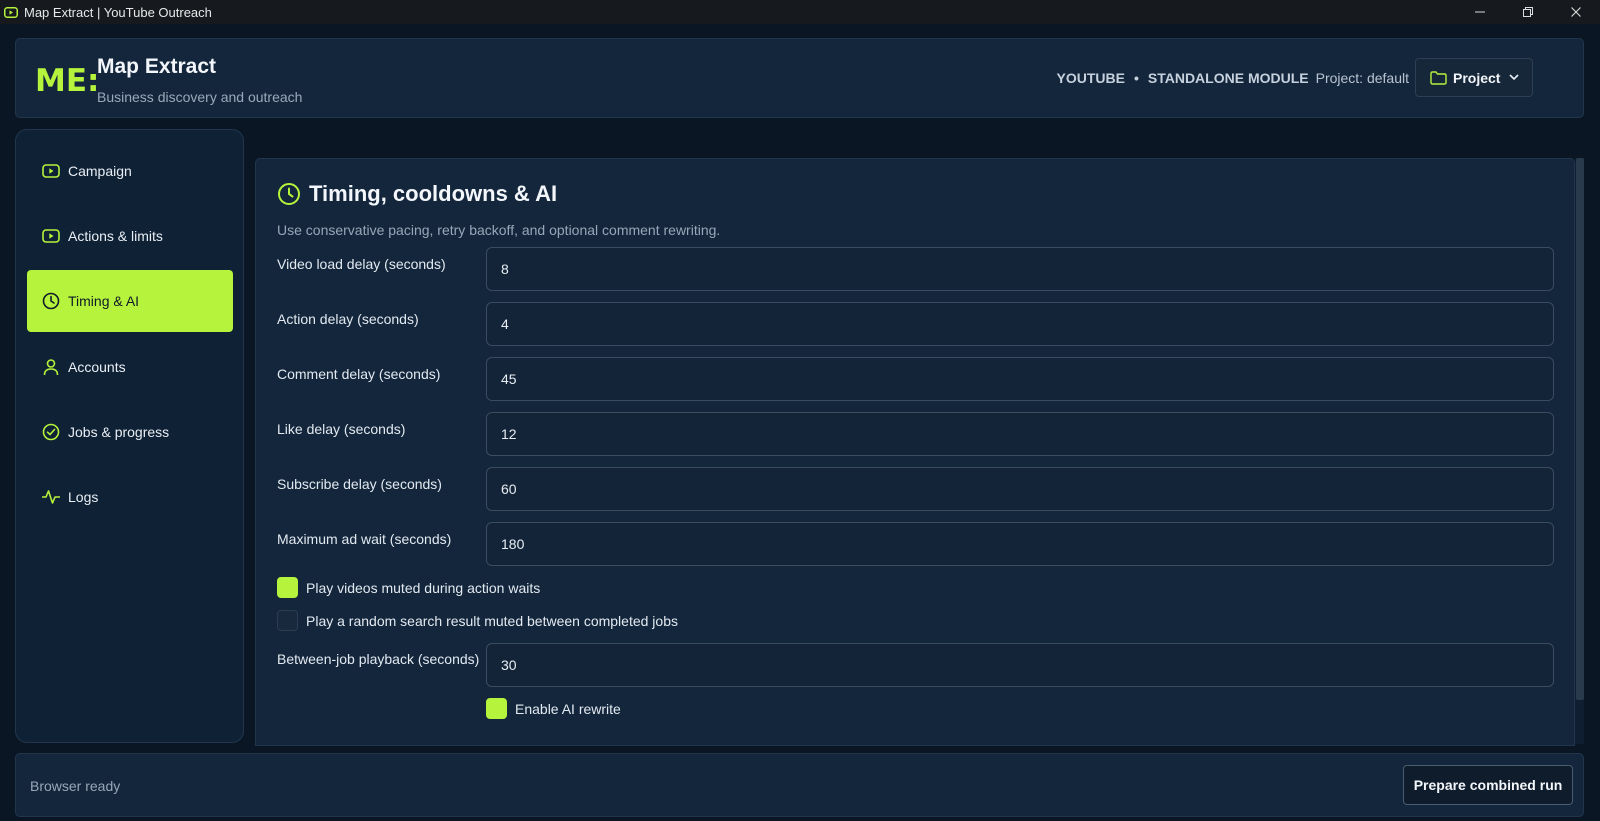  I want to click on sidebar-item-accounts: Accounts, so click(130, 367).